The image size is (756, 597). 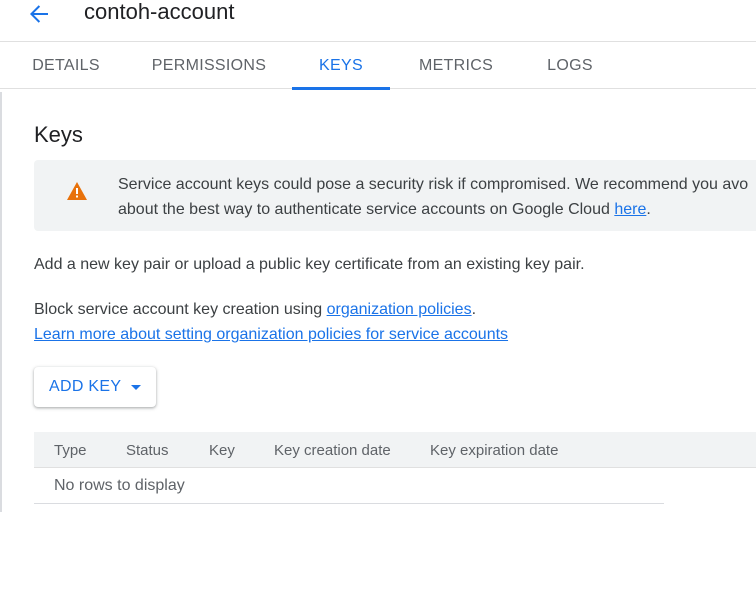 I want to click on tab-bar: DETAILS PERMISSIONS KEYS METRICS LOGS, so click(x=378, y=66).